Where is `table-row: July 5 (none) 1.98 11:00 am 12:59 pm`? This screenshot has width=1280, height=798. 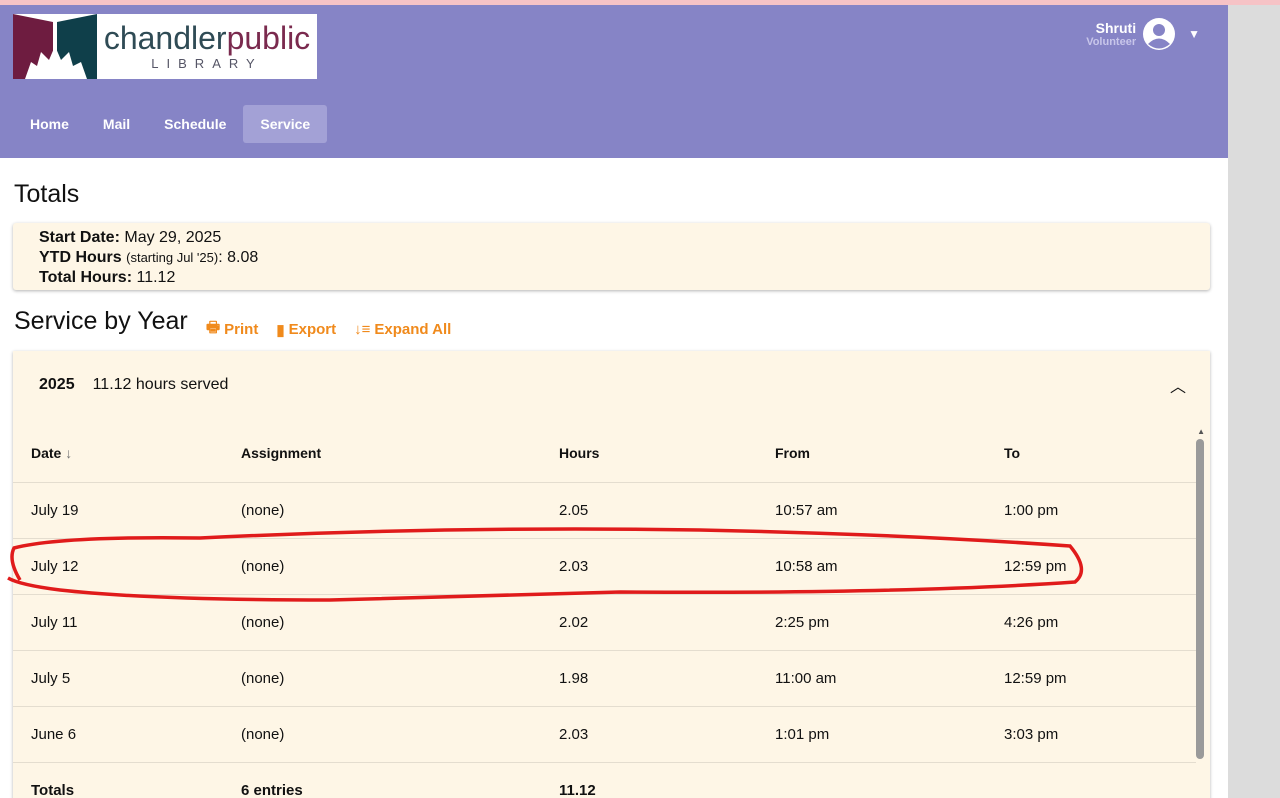 table-row: July 5 (none) 1.98 11:00 am 12:59 pm is located at coordinates (604, 678).